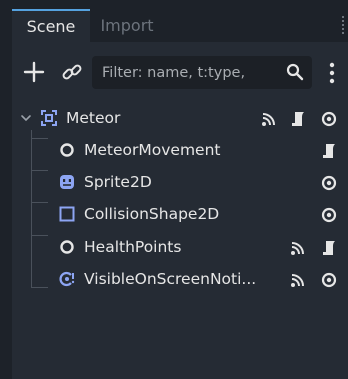  I want to click on kebab-menu-icon, so click(332, 73).